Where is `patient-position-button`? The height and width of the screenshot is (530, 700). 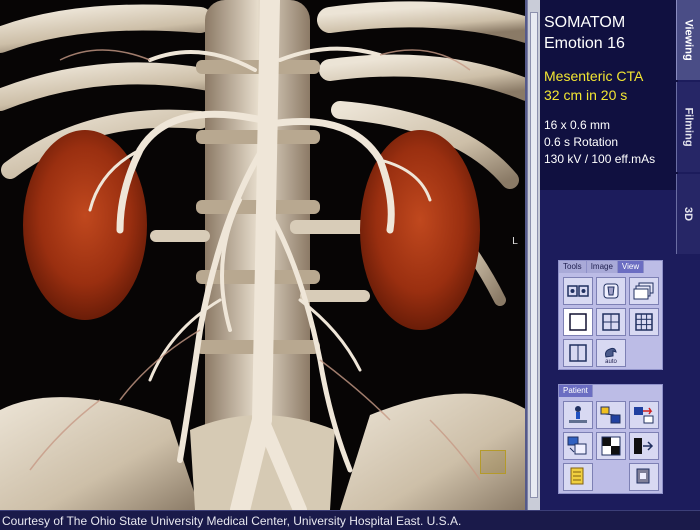 patient-position-button is located at coordinates (578, 415).